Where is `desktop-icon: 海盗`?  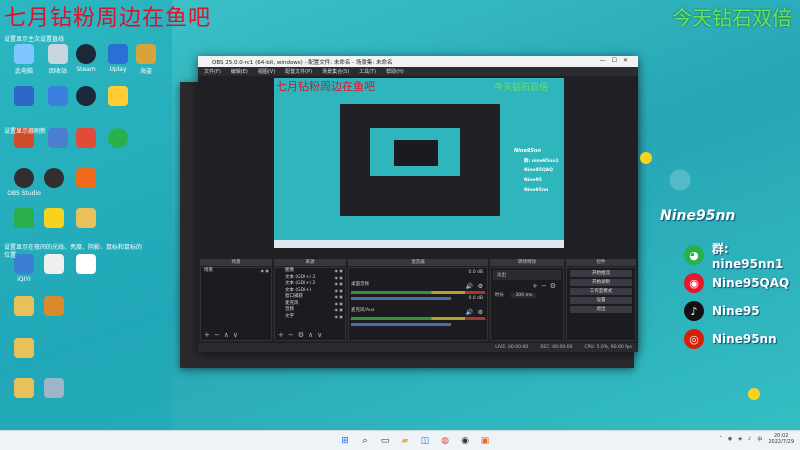
desktop-icon: 海盗 is located at coordinates (146, 59).